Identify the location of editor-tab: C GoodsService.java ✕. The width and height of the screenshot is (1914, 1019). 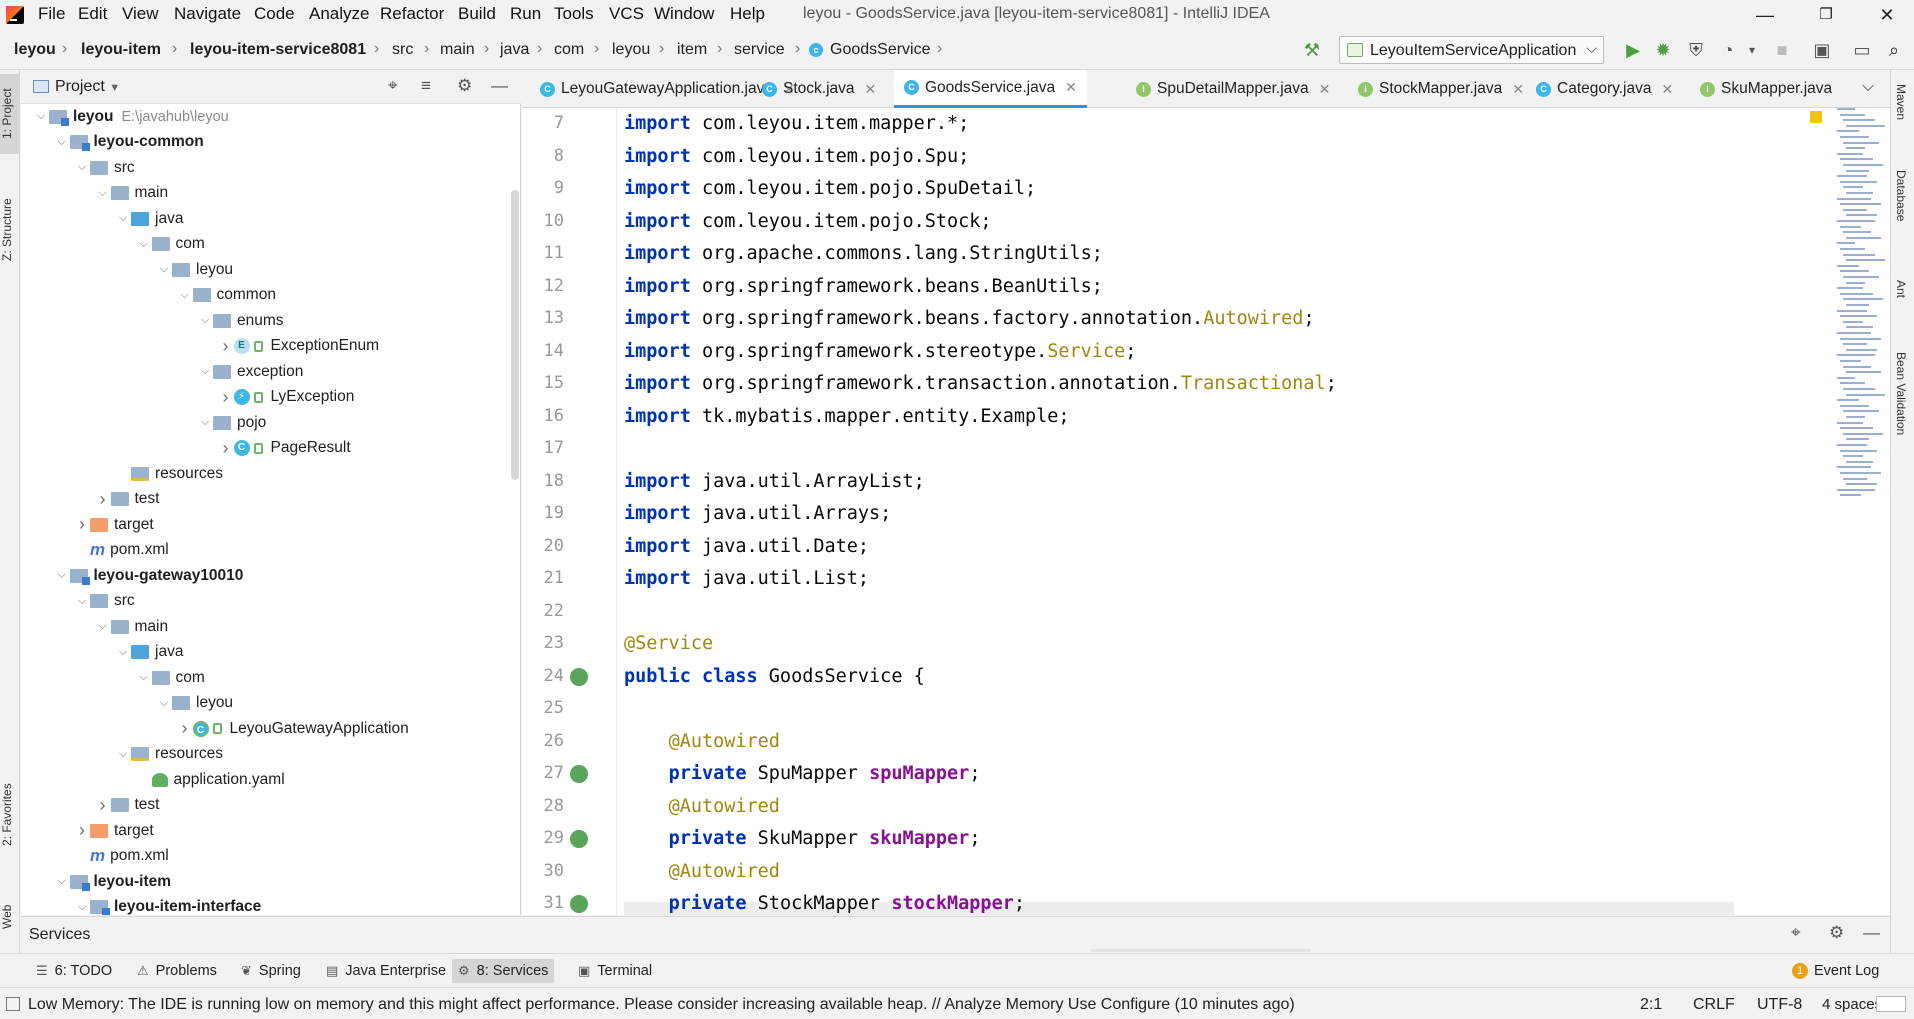
(990, 89).